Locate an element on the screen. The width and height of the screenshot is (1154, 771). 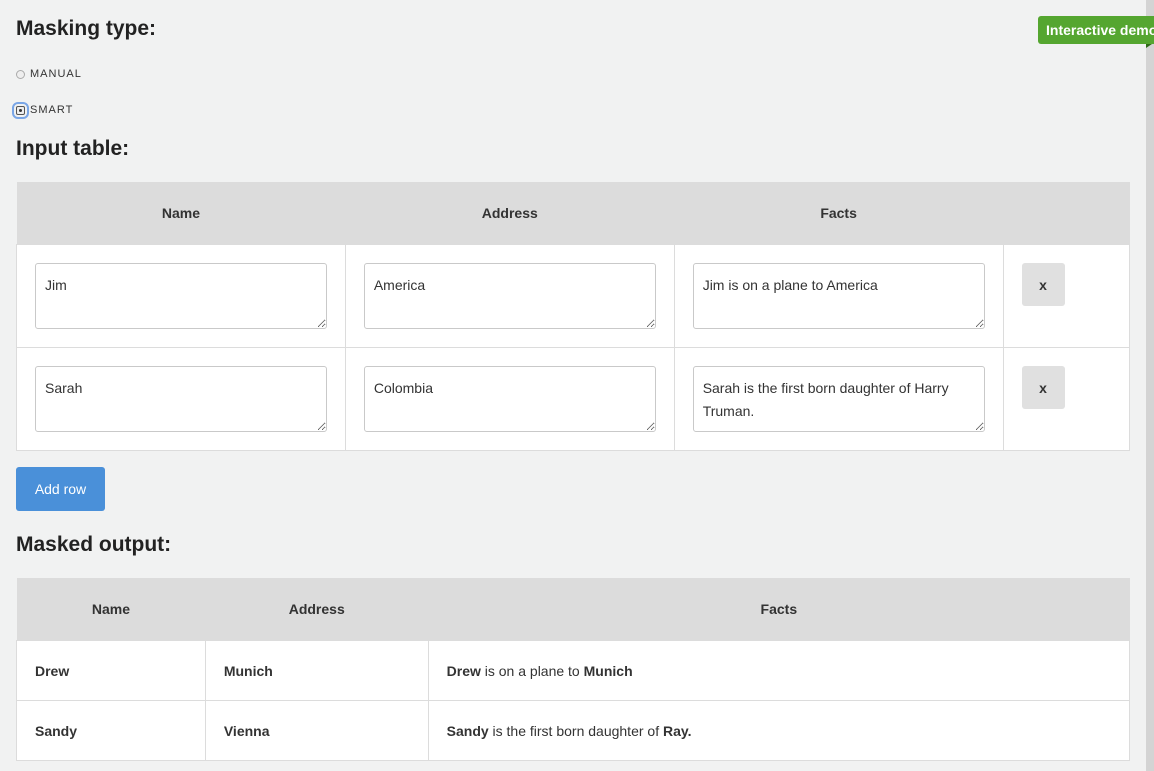
badge-ribbon-fold is located at coordinates (1149, 46).